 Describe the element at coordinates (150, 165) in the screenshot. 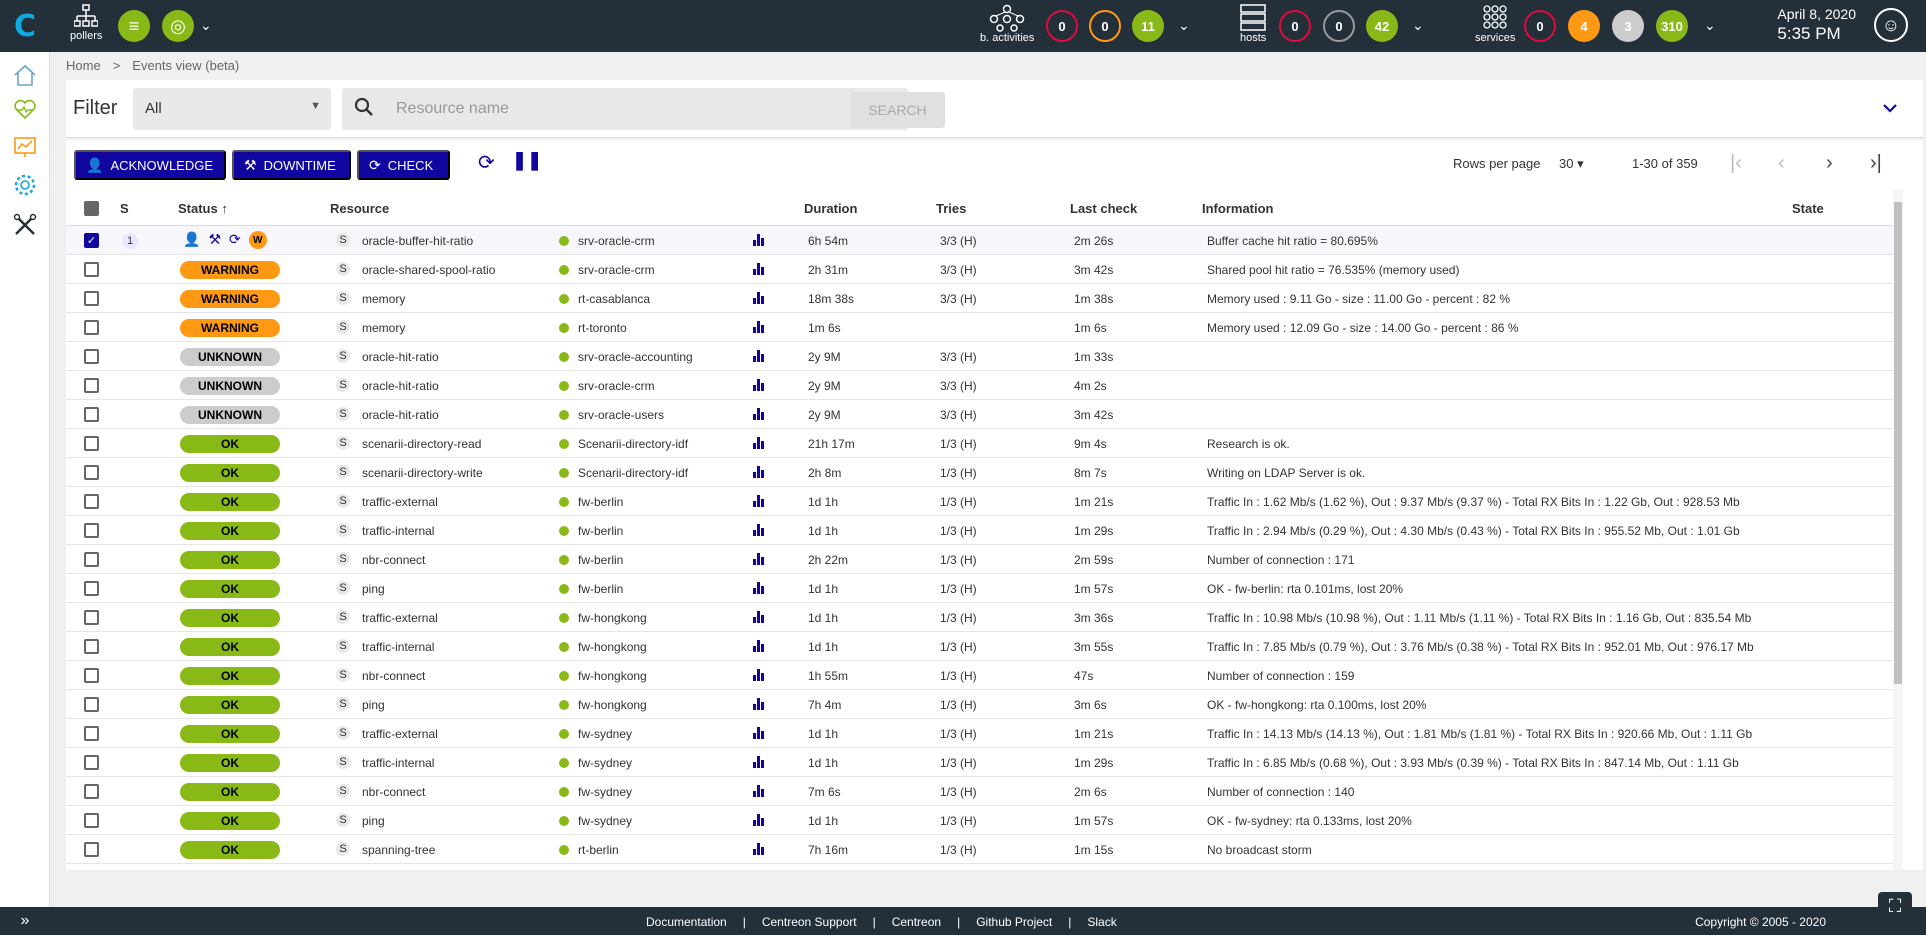

I see `acknowledge-button: 👤 ACKNOWLEDGE` at that location.